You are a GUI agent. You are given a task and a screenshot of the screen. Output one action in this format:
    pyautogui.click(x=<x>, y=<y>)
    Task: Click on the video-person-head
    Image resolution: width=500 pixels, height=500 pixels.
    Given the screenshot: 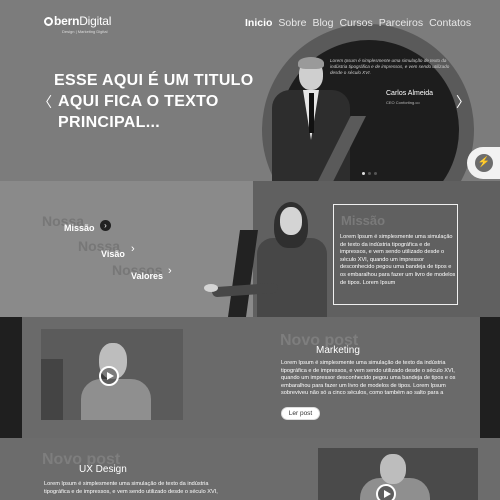 What is the action you would take?
    pyautogui.click(x=393, y=469)
    